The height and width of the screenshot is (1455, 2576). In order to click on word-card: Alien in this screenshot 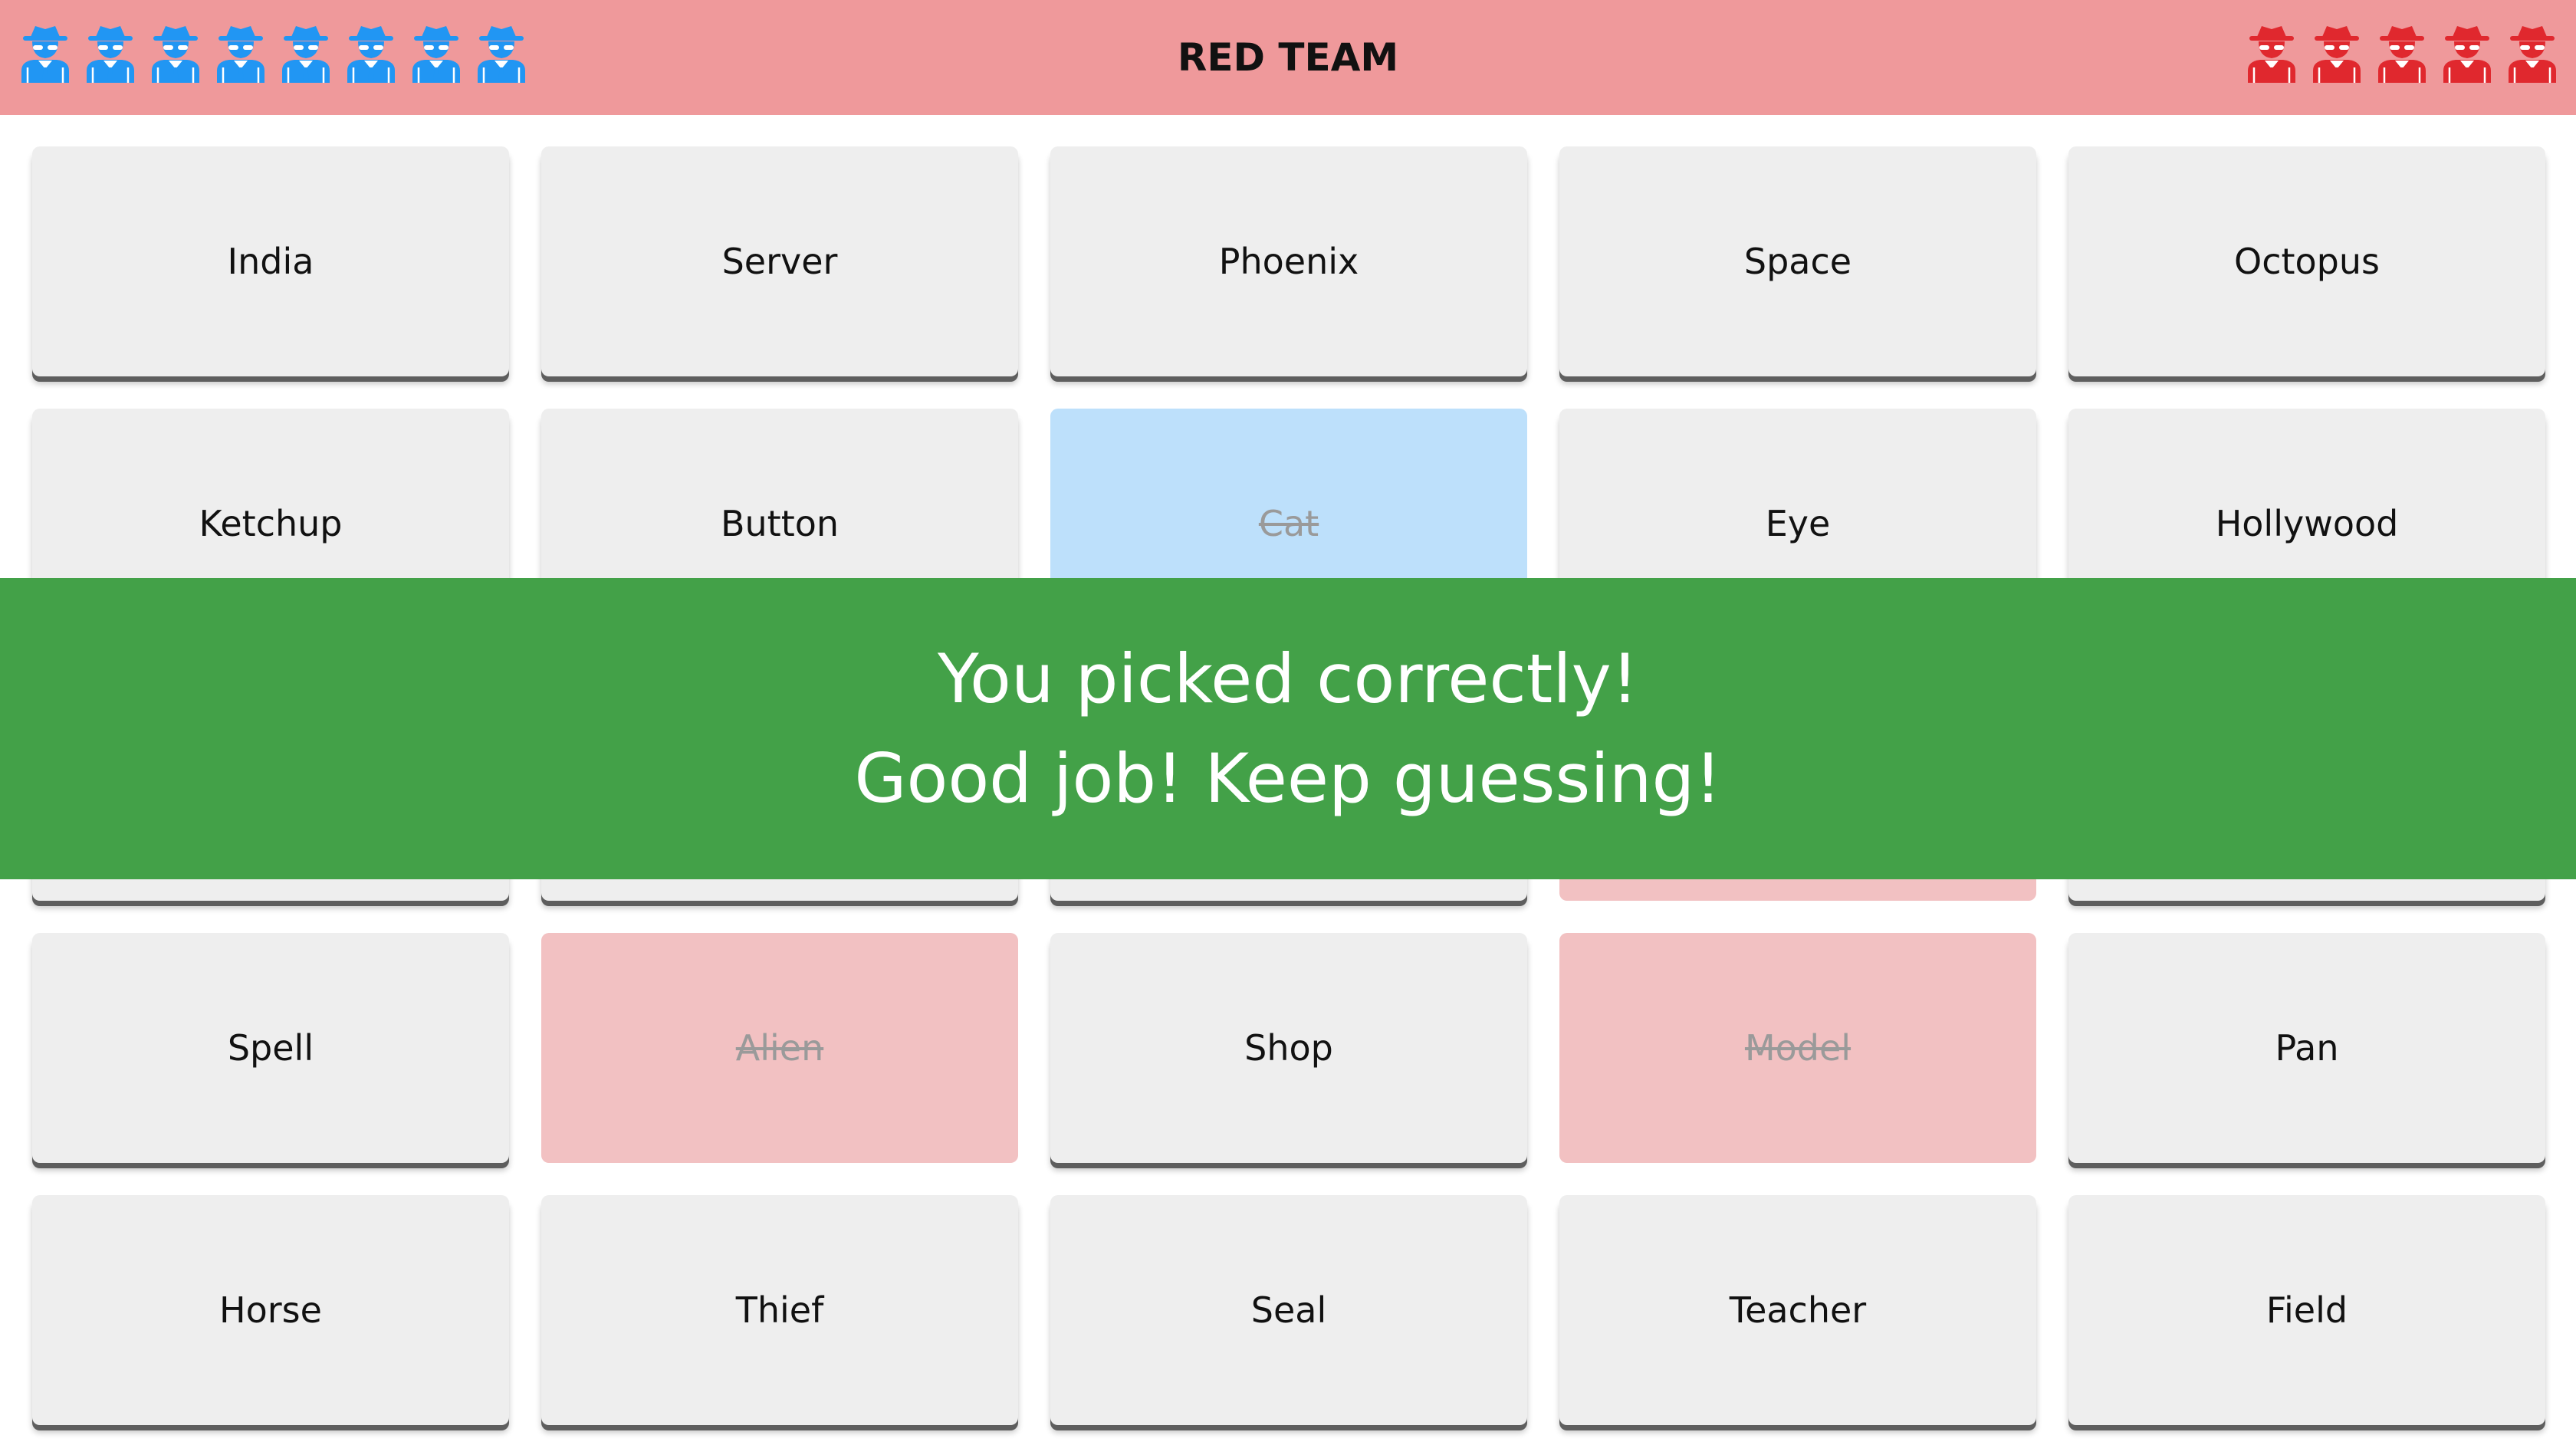, I will do `click(780, 1048)`.